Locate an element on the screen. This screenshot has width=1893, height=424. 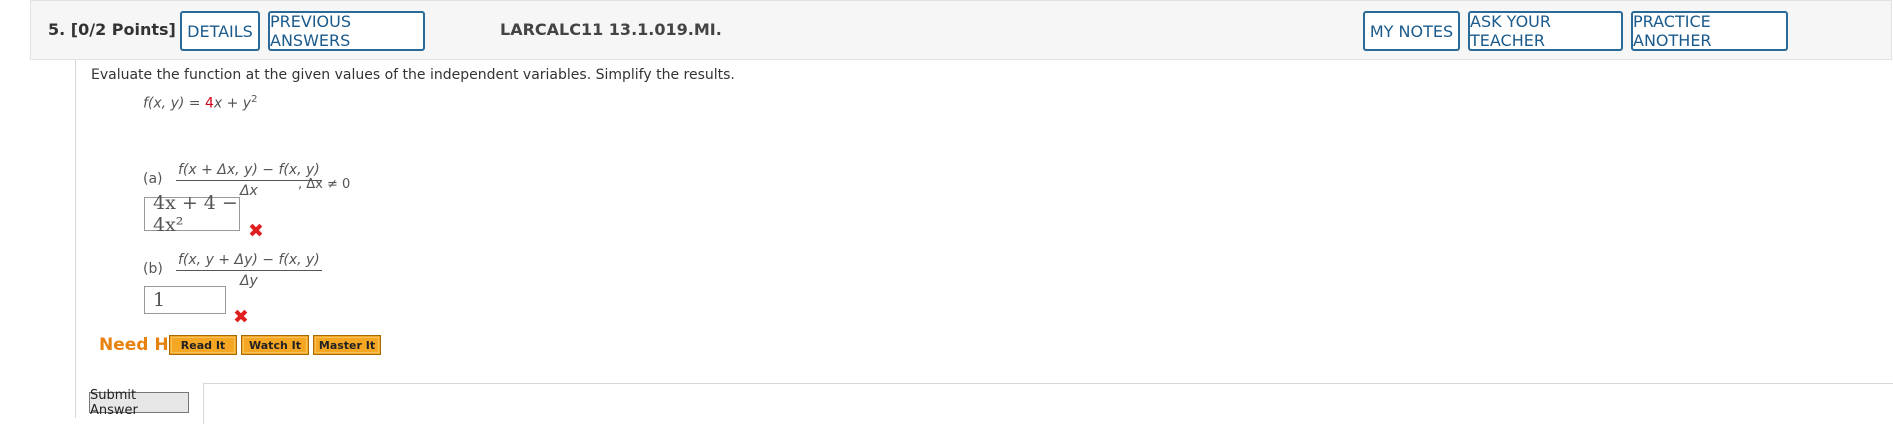
master-it-button: Master It is located at coordinates (347, 345).